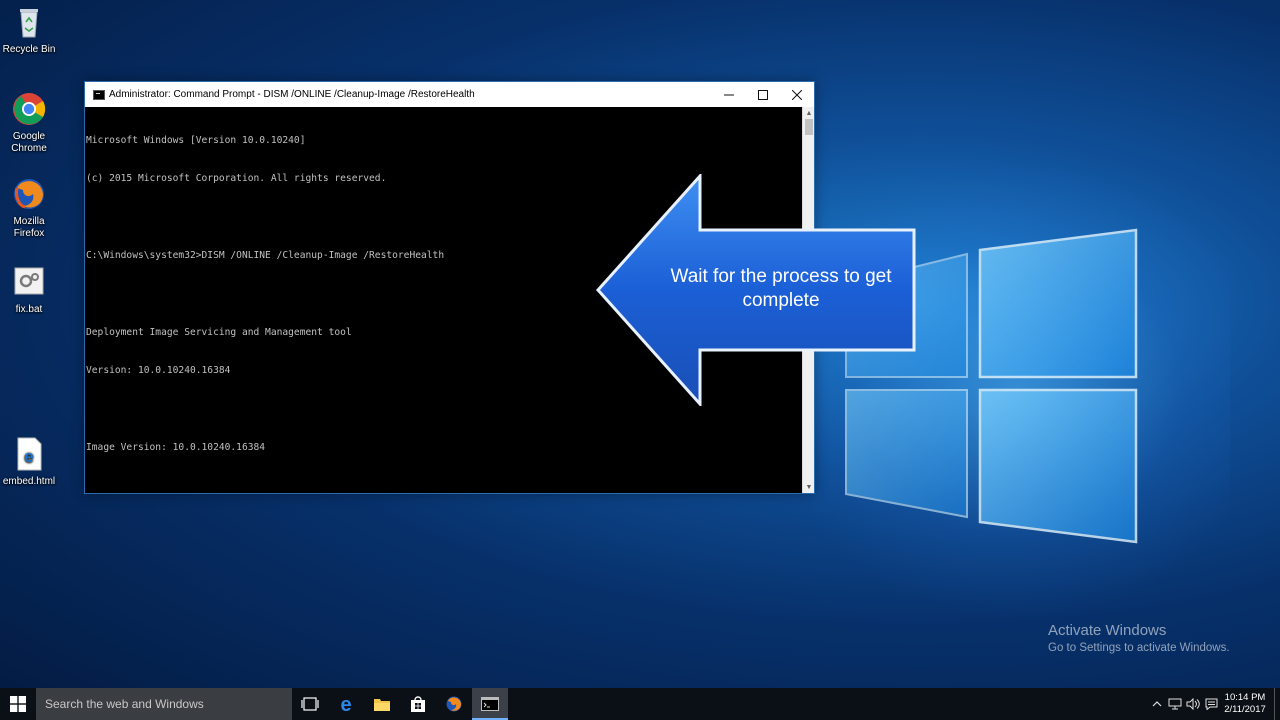  What do you see at coordinates (29, 142) in the screenshot?
I see `desktop-icon-label: Google Chrome` at bounding box center [29, 142].